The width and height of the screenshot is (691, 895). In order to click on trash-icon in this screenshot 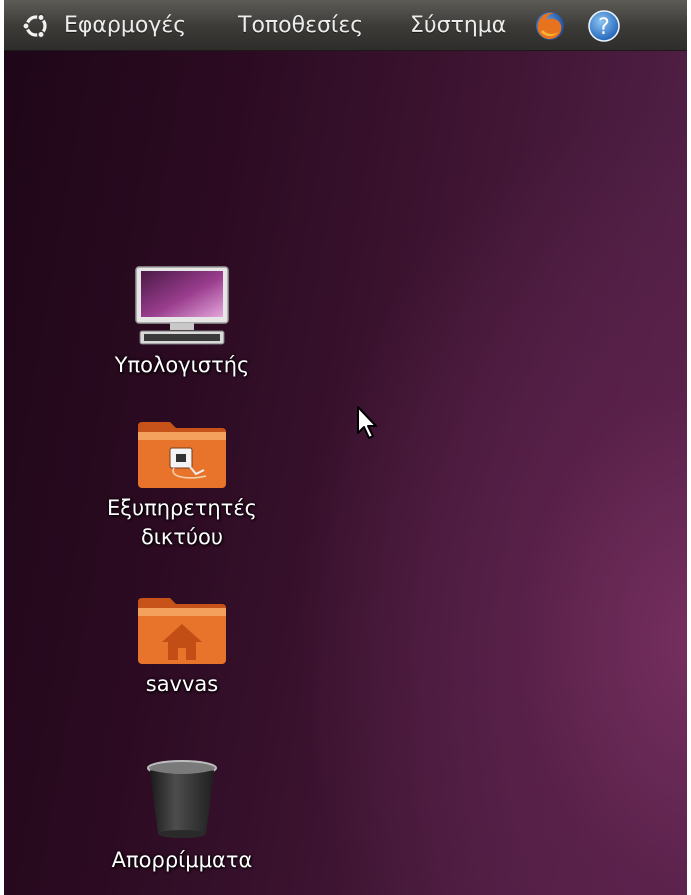, I will do `click(182, 799)`.